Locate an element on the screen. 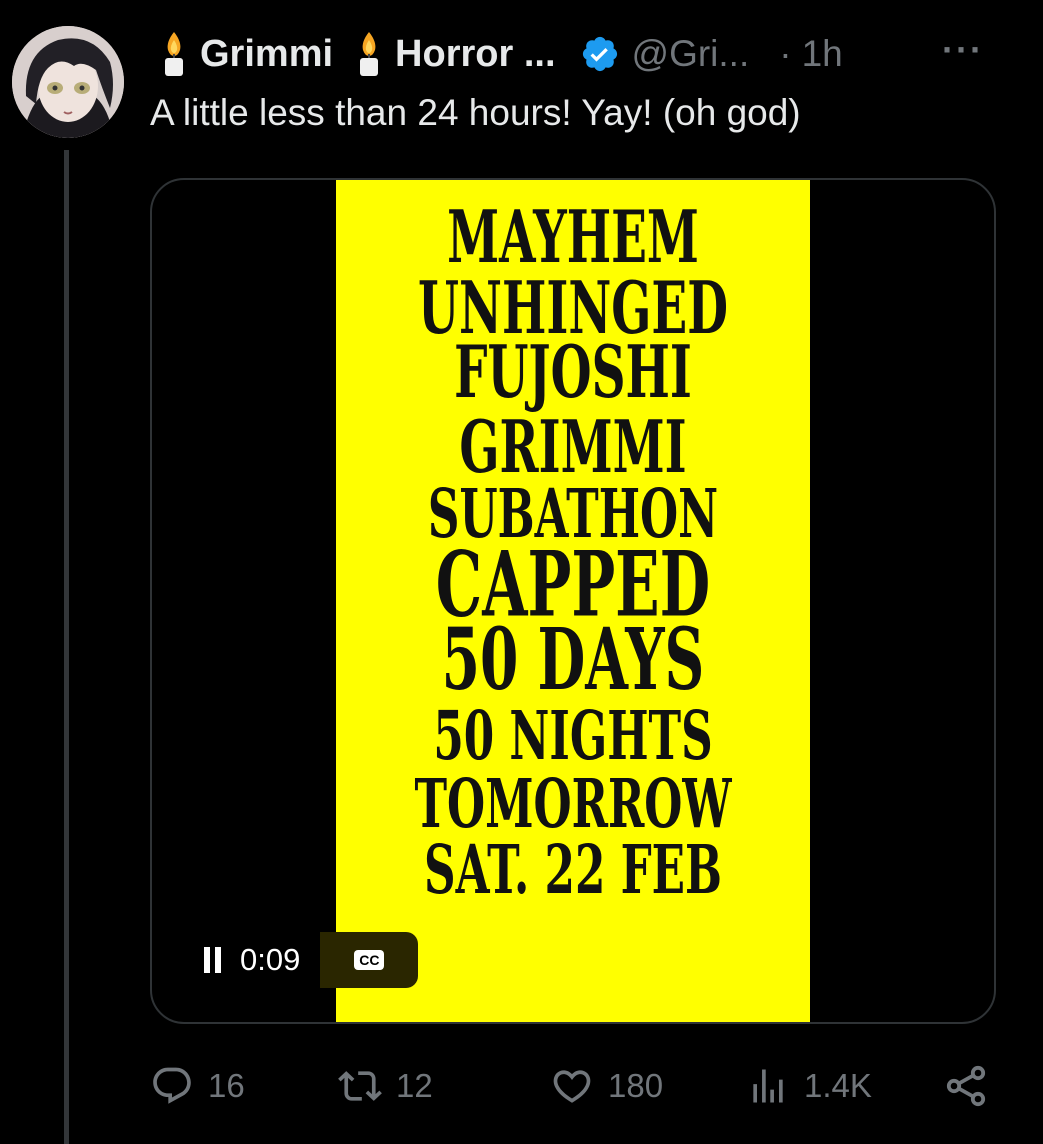  view-count: 1.4K is located at coordinates (838, 1085).